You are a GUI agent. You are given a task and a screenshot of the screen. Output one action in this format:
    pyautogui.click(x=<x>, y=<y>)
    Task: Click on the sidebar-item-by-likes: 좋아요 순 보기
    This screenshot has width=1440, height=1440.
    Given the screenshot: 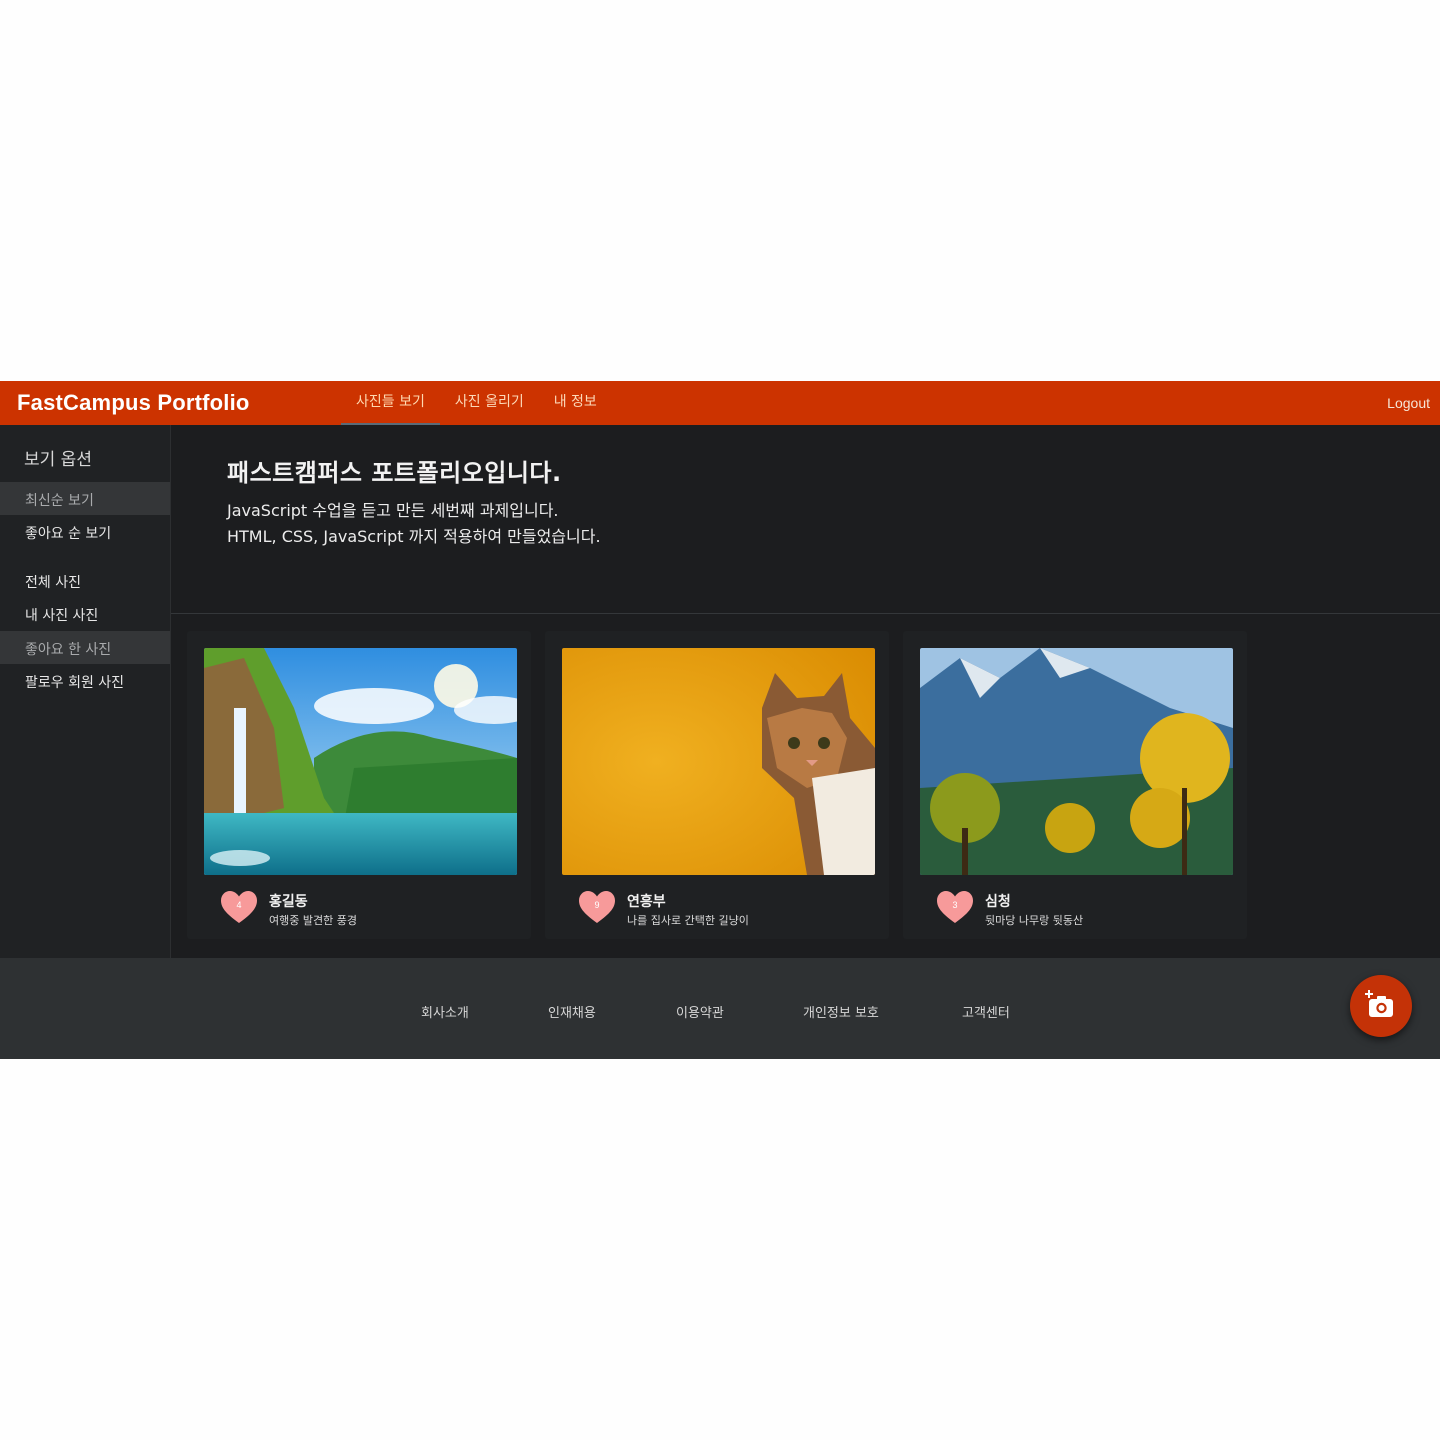 What is the action you would take?
    pyautogui.click(x=85, y=531)
    